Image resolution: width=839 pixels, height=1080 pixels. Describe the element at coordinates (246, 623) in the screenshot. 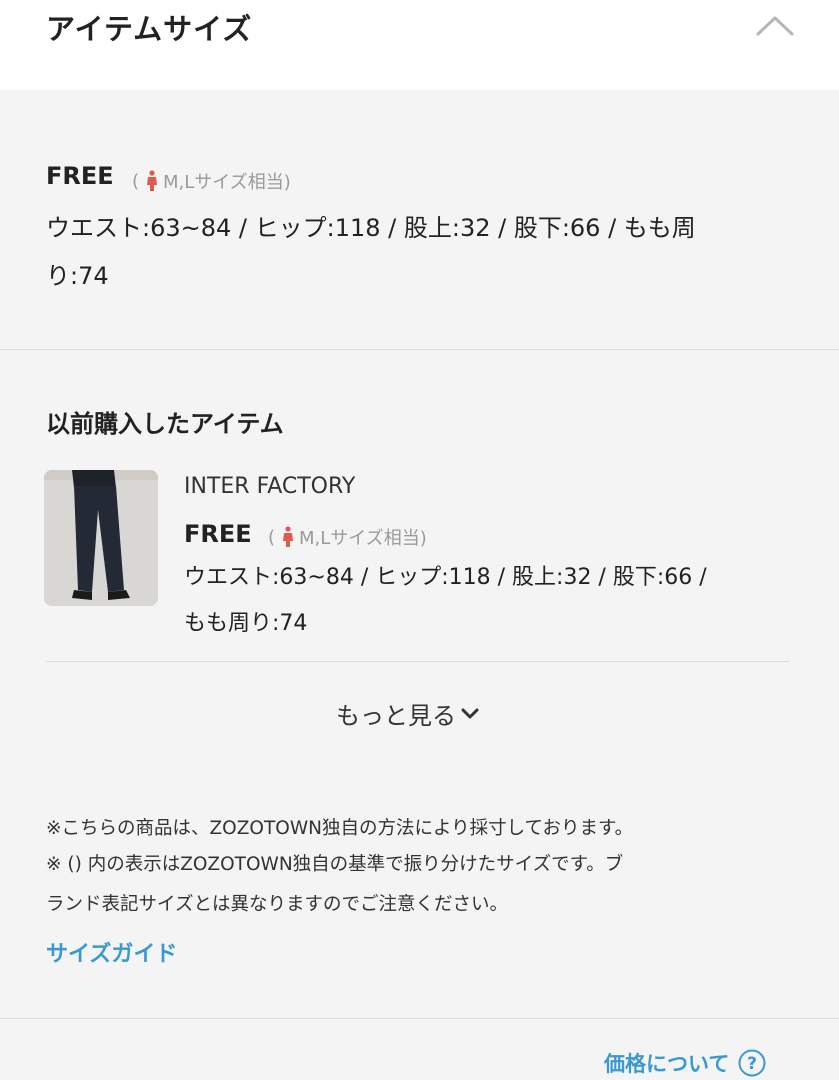

I see `item-measurements-line-2: もも周り:74` at that location.